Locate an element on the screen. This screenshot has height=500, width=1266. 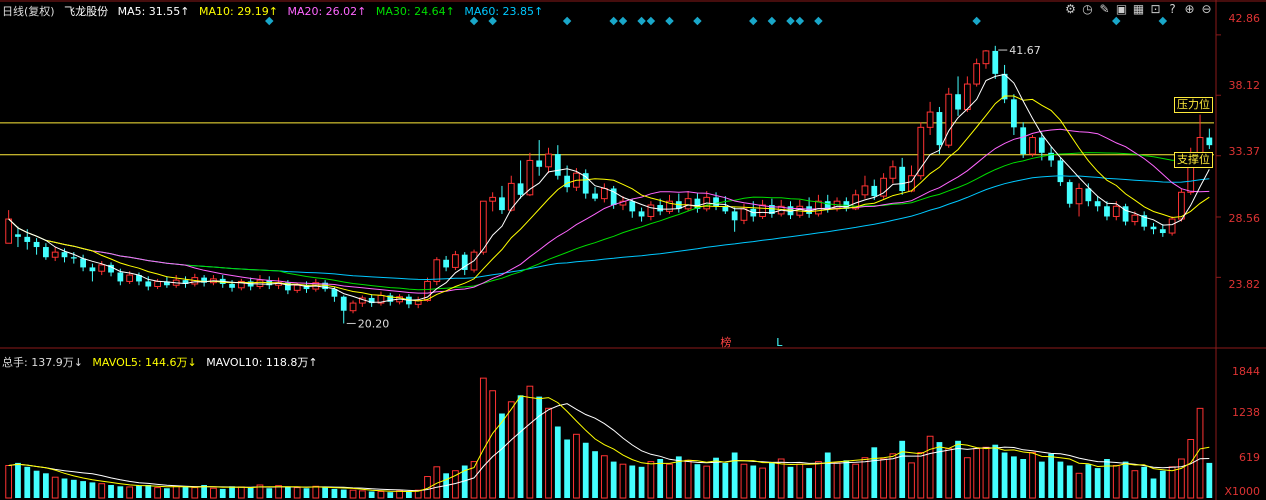
help-icon: ? is located at coordinates (1172, 9).